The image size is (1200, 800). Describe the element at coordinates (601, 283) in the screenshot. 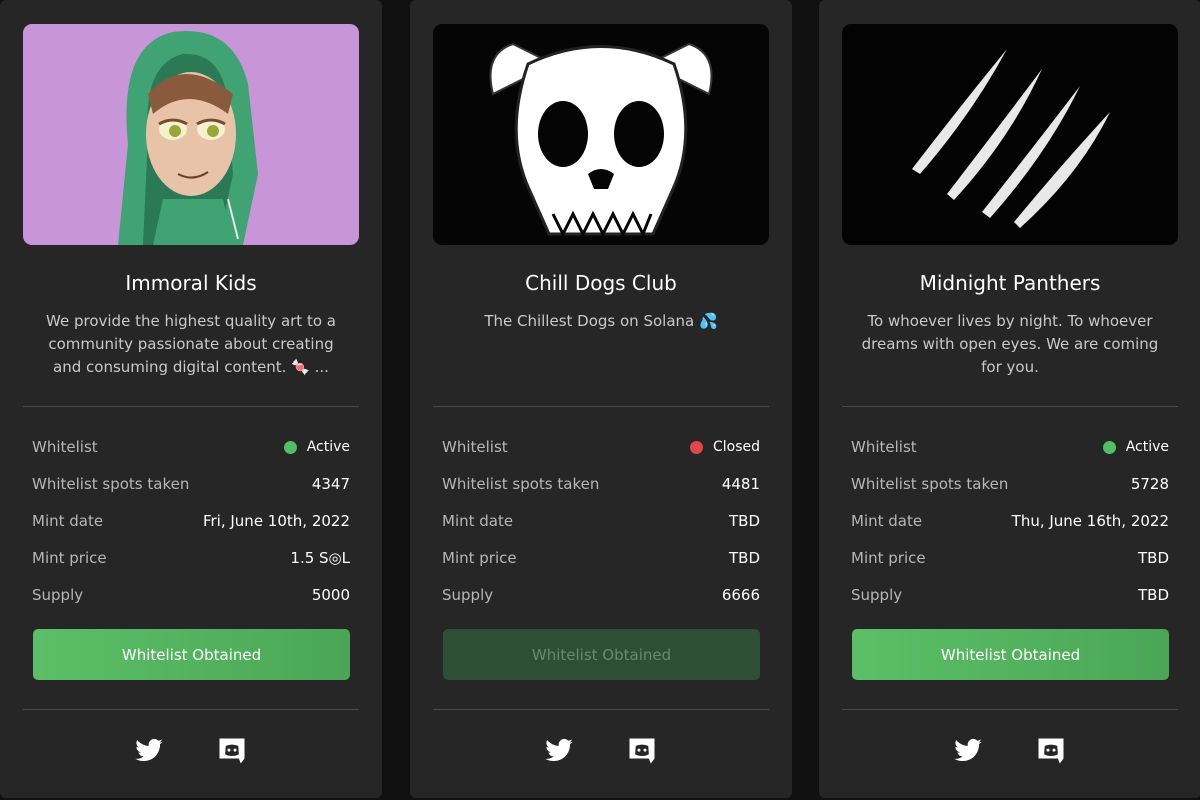

I see `project-title: Chill Dogs Club` at that location.